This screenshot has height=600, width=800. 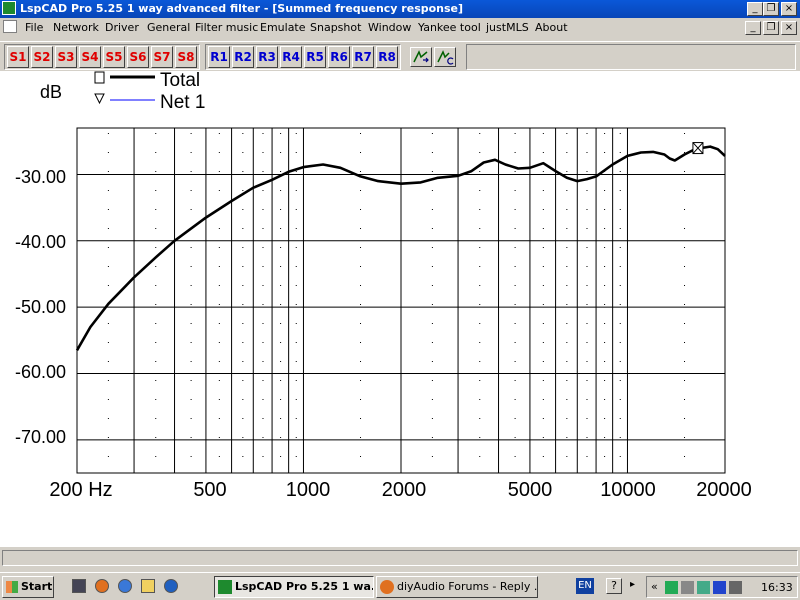 What do you see at coordinates (40, 437) in the screenshot?
I see `y-tick-label: -70.00` at bounding box center [40, 437].